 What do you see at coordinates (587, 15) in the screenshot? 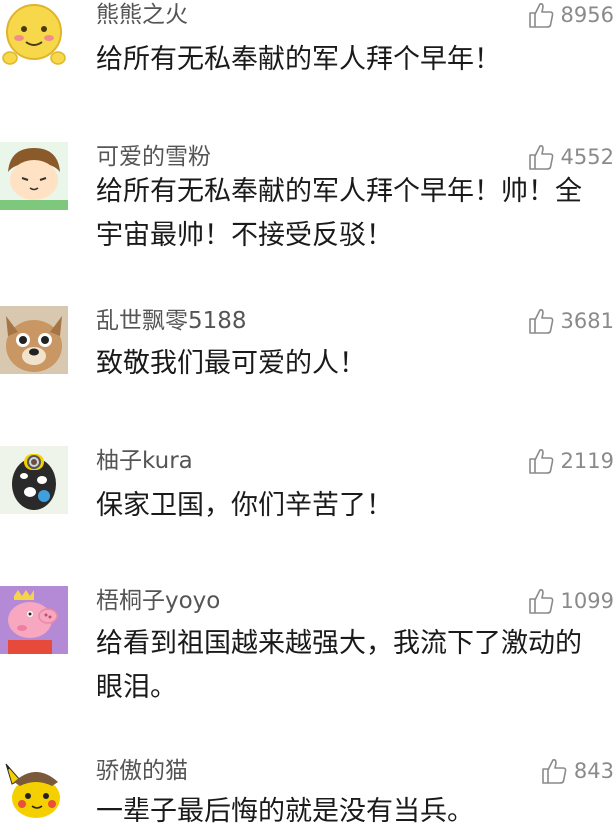
I see `like-count: 8956` at bounding box center [587, 15].